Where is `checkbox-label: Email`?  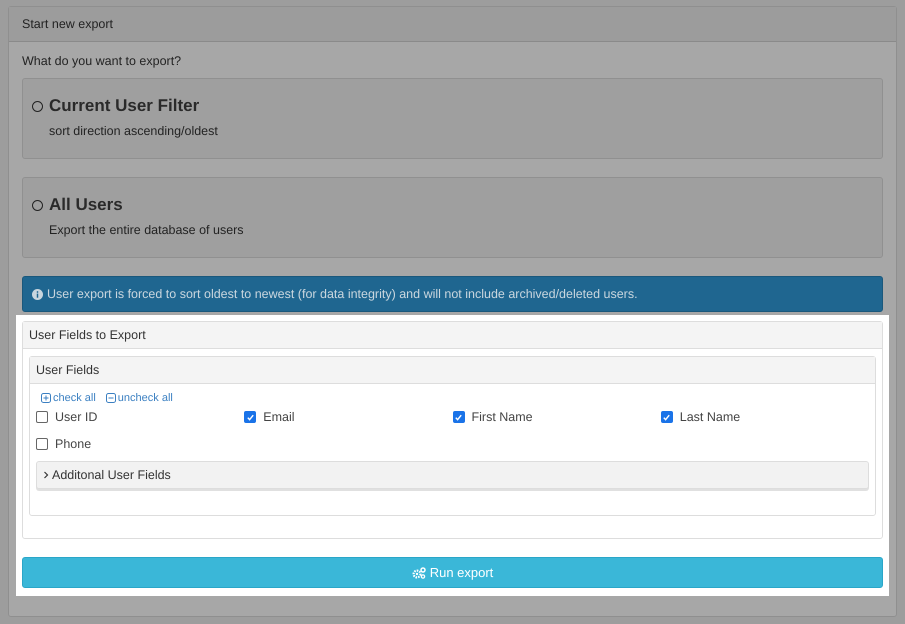
checkbox-label: Email is located at coordinates (279, 417).